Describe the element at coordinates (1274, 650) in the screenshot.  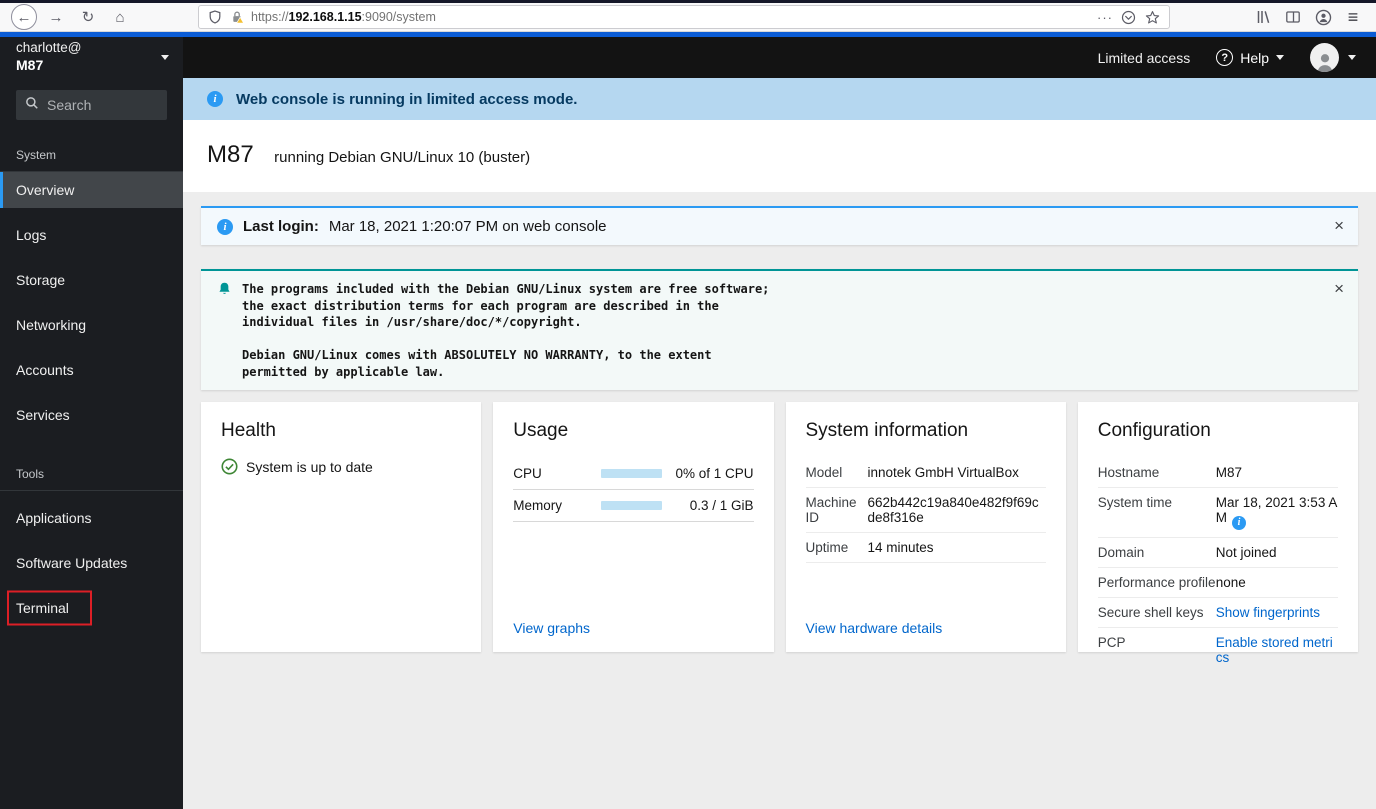
I see `enable-stored-metrics-link: Enable stored metrics` at that location.